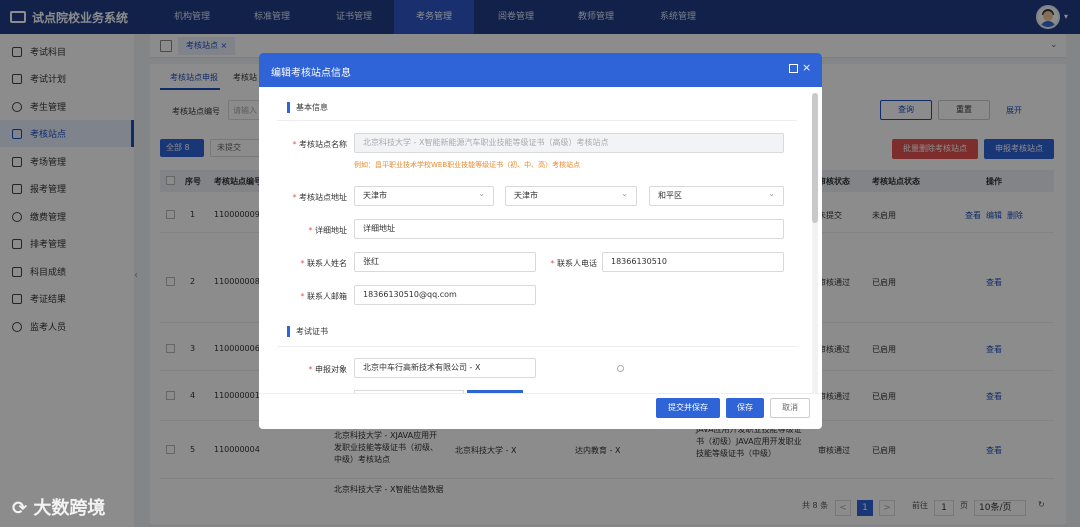 This screenshot has height=527, width=1080. Describe the element at coordinates (693, 262) in the screenshot. I see `contact-phone-input: 18366130510` at that location.